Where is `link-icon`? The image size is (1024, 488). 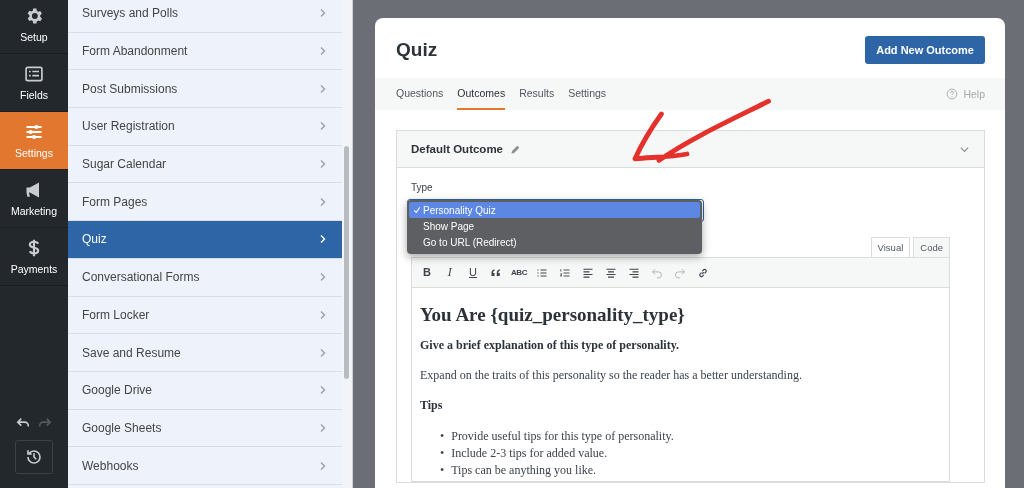
link-icon is located at coordinates (703, 272).